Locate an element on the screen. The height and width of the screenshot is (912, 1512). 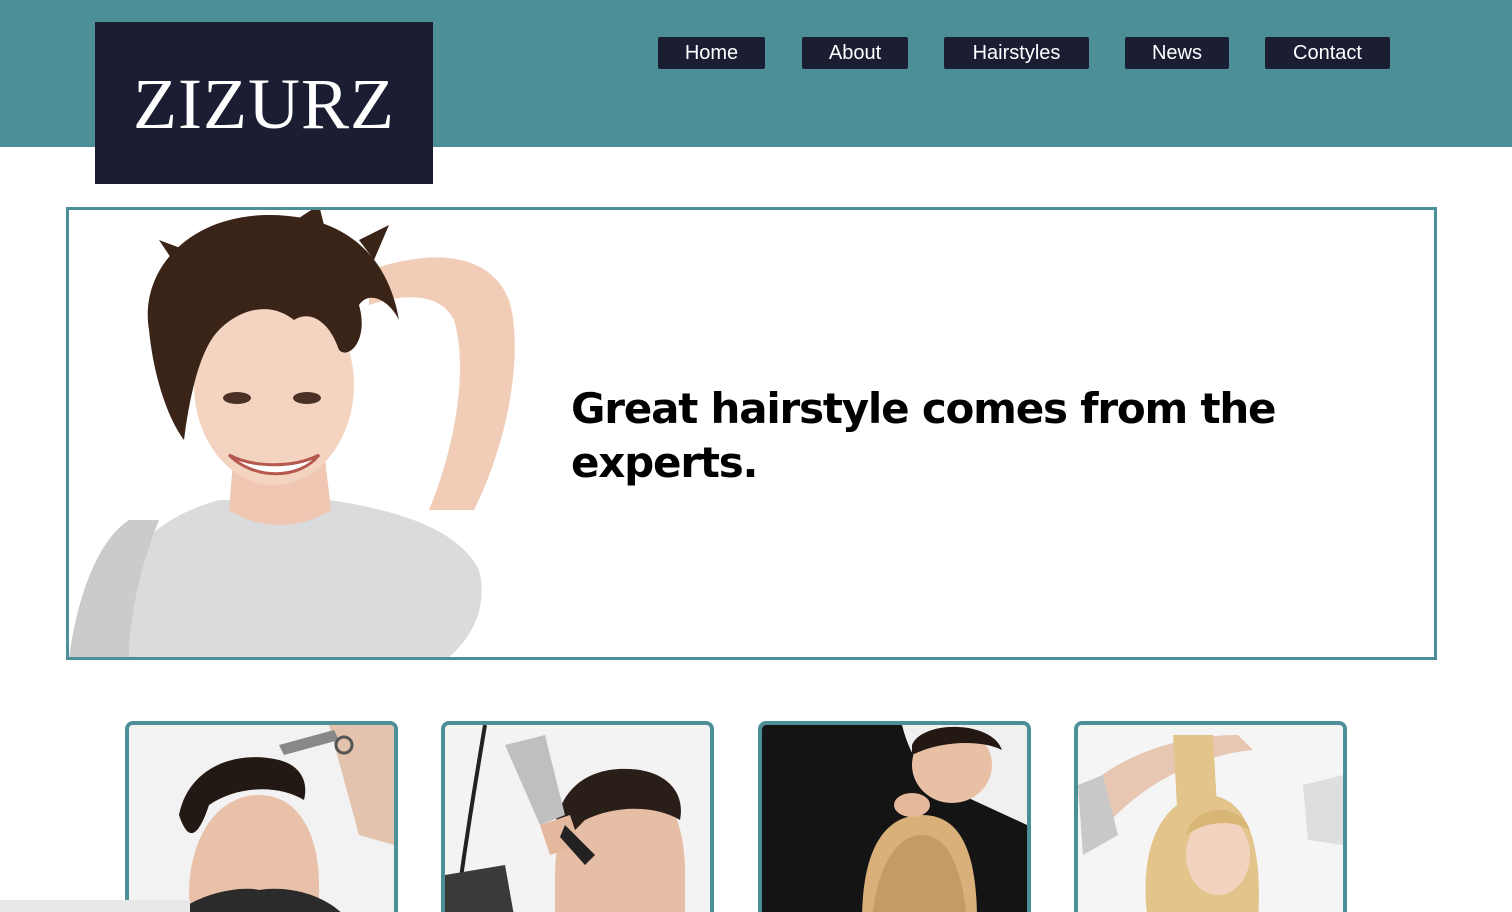
hair-clipper-photo-icon is located at coordinates (577, 818).